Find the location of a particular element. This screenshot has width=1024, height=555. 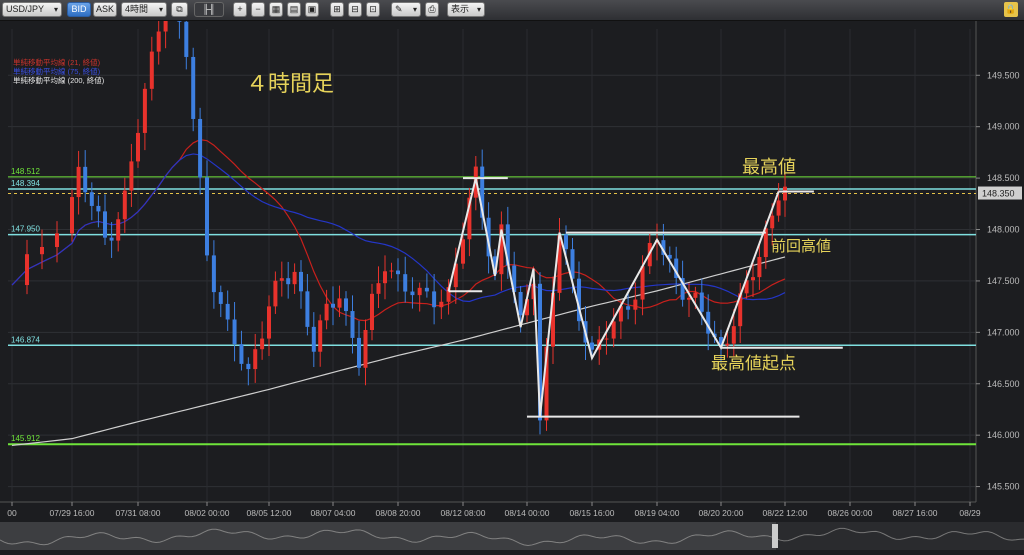

x-tick-label: 08/07 04:00 is located at coordinates (333, 513).